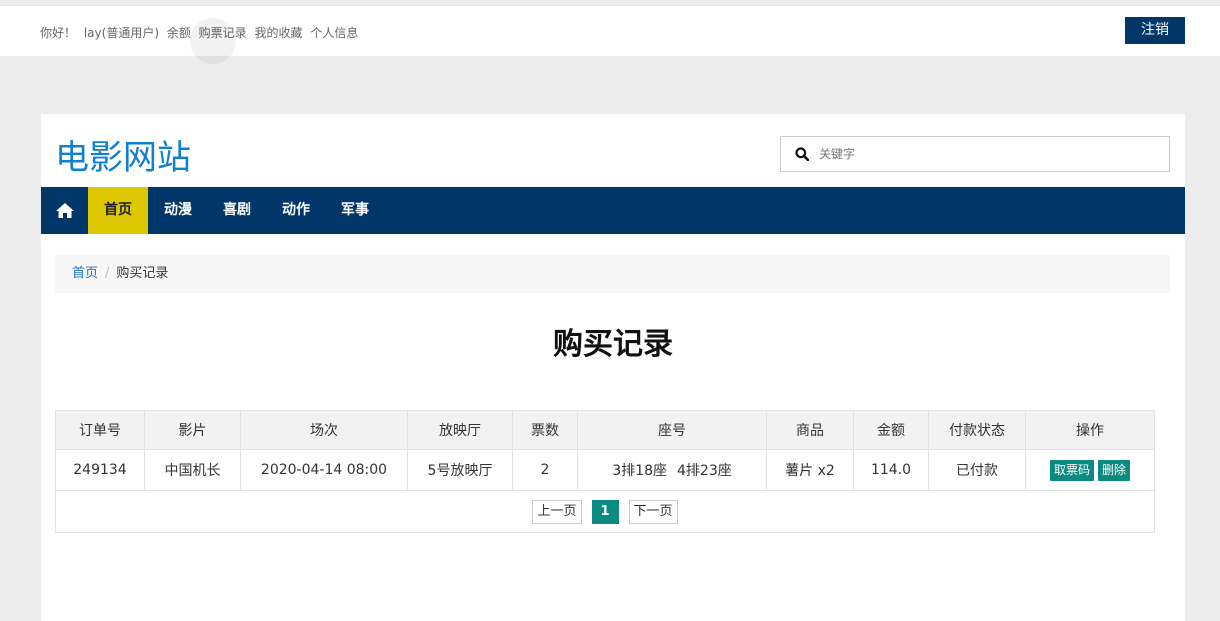 The image size is (1220, 621). What do you see at coordinates (810, 430) in the screenshot?
I see `column-header: 商品` at bounding box center [810, 430].